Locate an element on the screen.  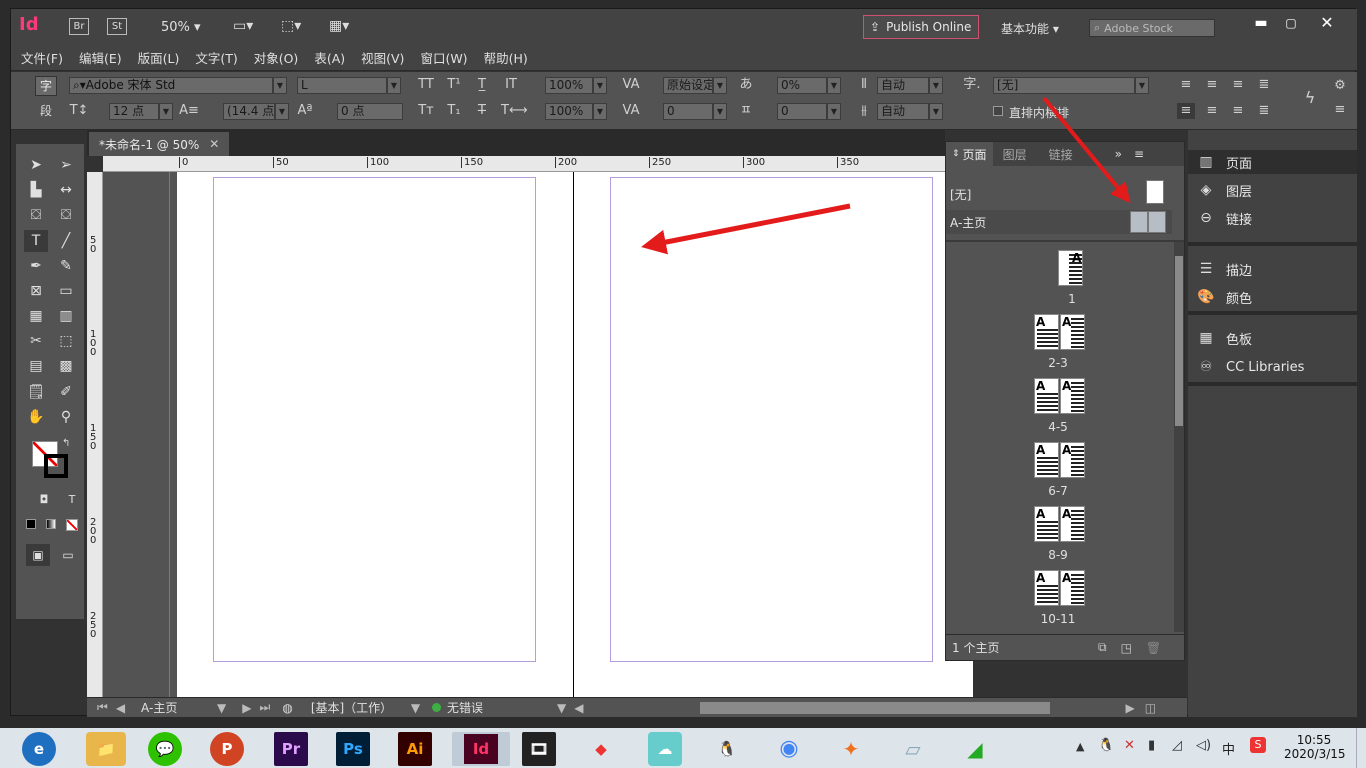
taskbar-app-chrome: ◉ is located at coordinates (789, 749).